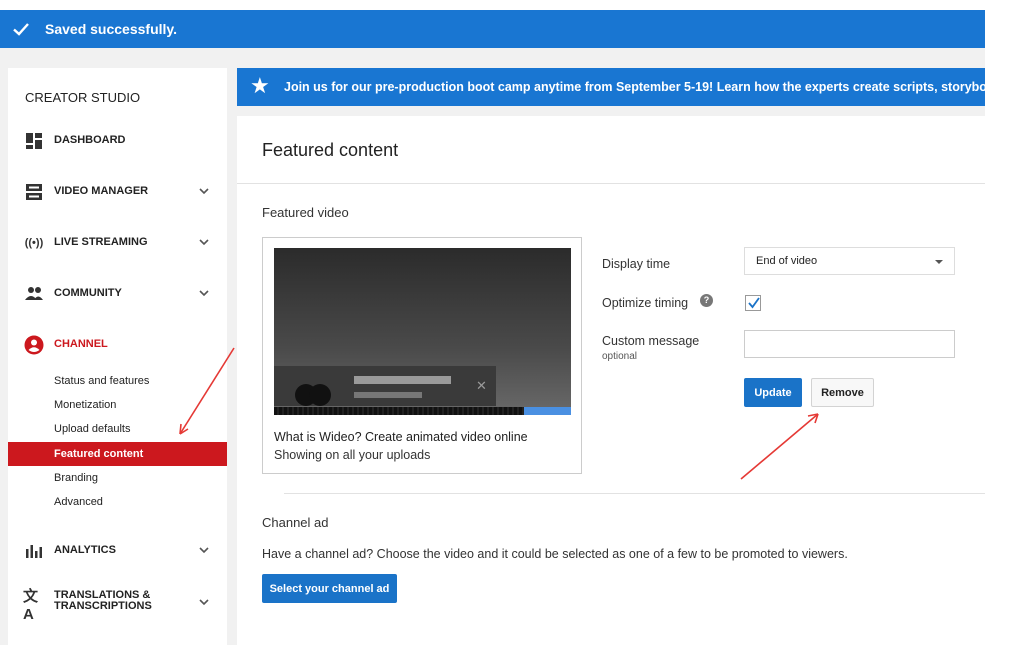  Describe the element at coordinates (81, 344) in the screenshot. I see `sidebar-item-label: CHANNEL` at that location.